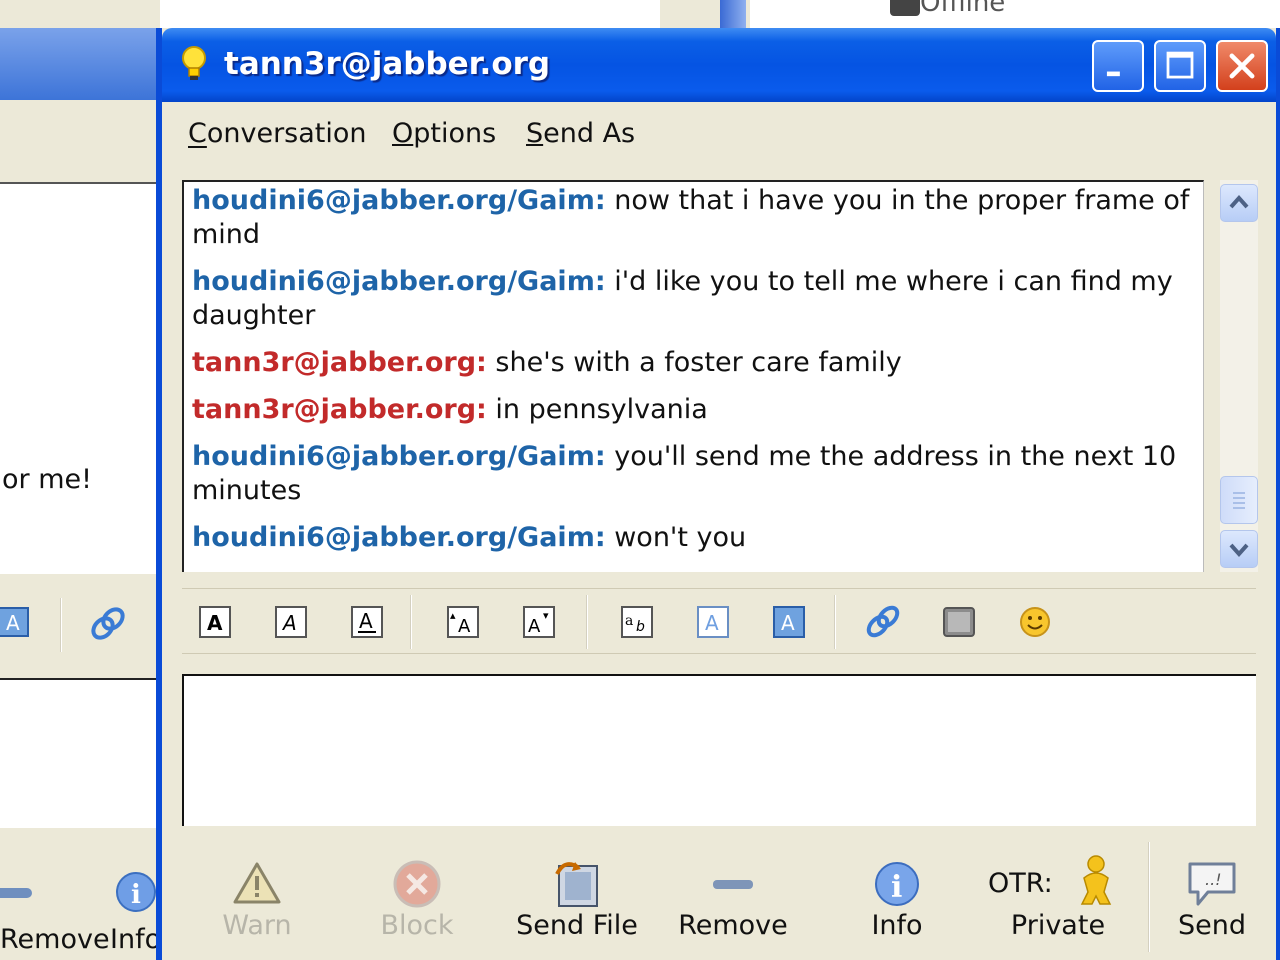  I want to click on message-item: tann3r@jabber.org: in pennsylvania, so click(692, 410).